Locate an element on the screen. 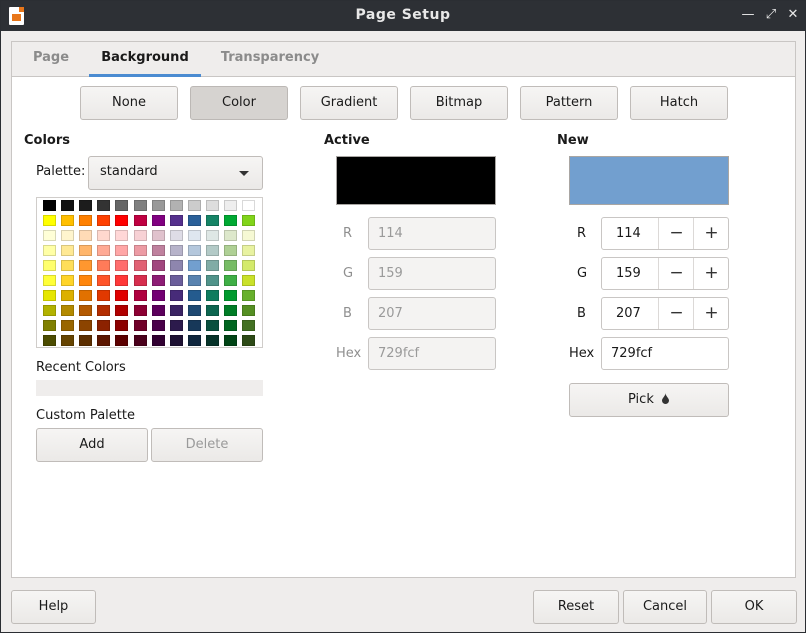  new-r-value: 114 is located at coordinates (628, 233).